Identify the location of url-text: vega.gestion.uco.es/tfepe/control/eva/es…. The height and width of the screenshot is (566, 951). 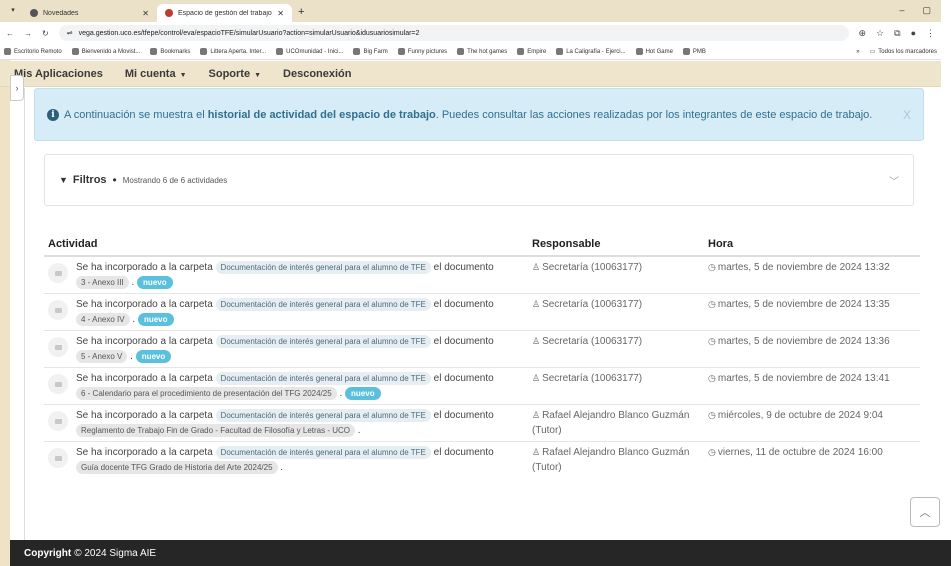
(249, 33).